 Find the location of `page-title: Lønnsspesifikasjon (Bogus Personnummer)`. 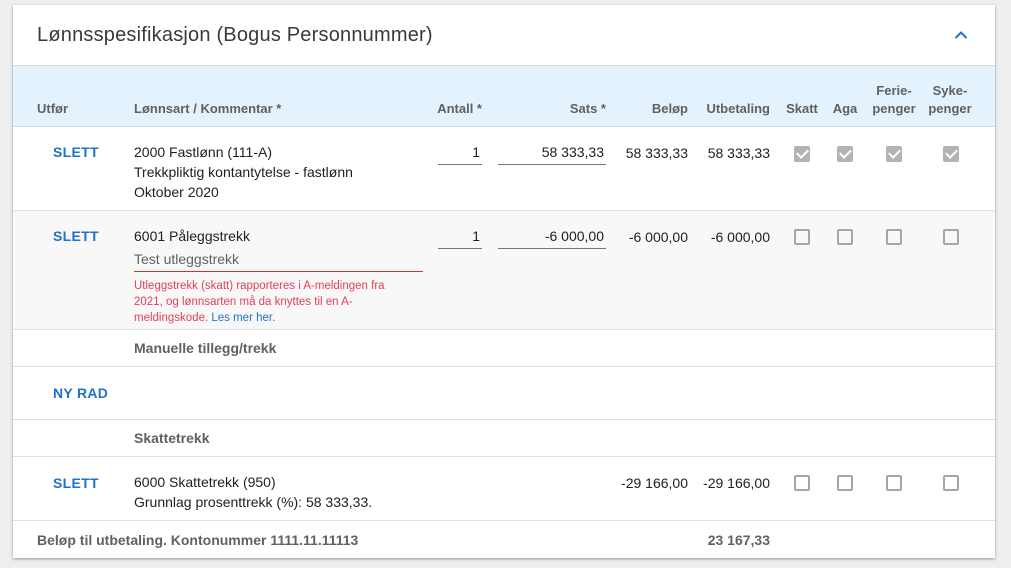

page-title: Lønnsspesifikasjon (Bogus Personnummer) is located at coordinates (235, 35).